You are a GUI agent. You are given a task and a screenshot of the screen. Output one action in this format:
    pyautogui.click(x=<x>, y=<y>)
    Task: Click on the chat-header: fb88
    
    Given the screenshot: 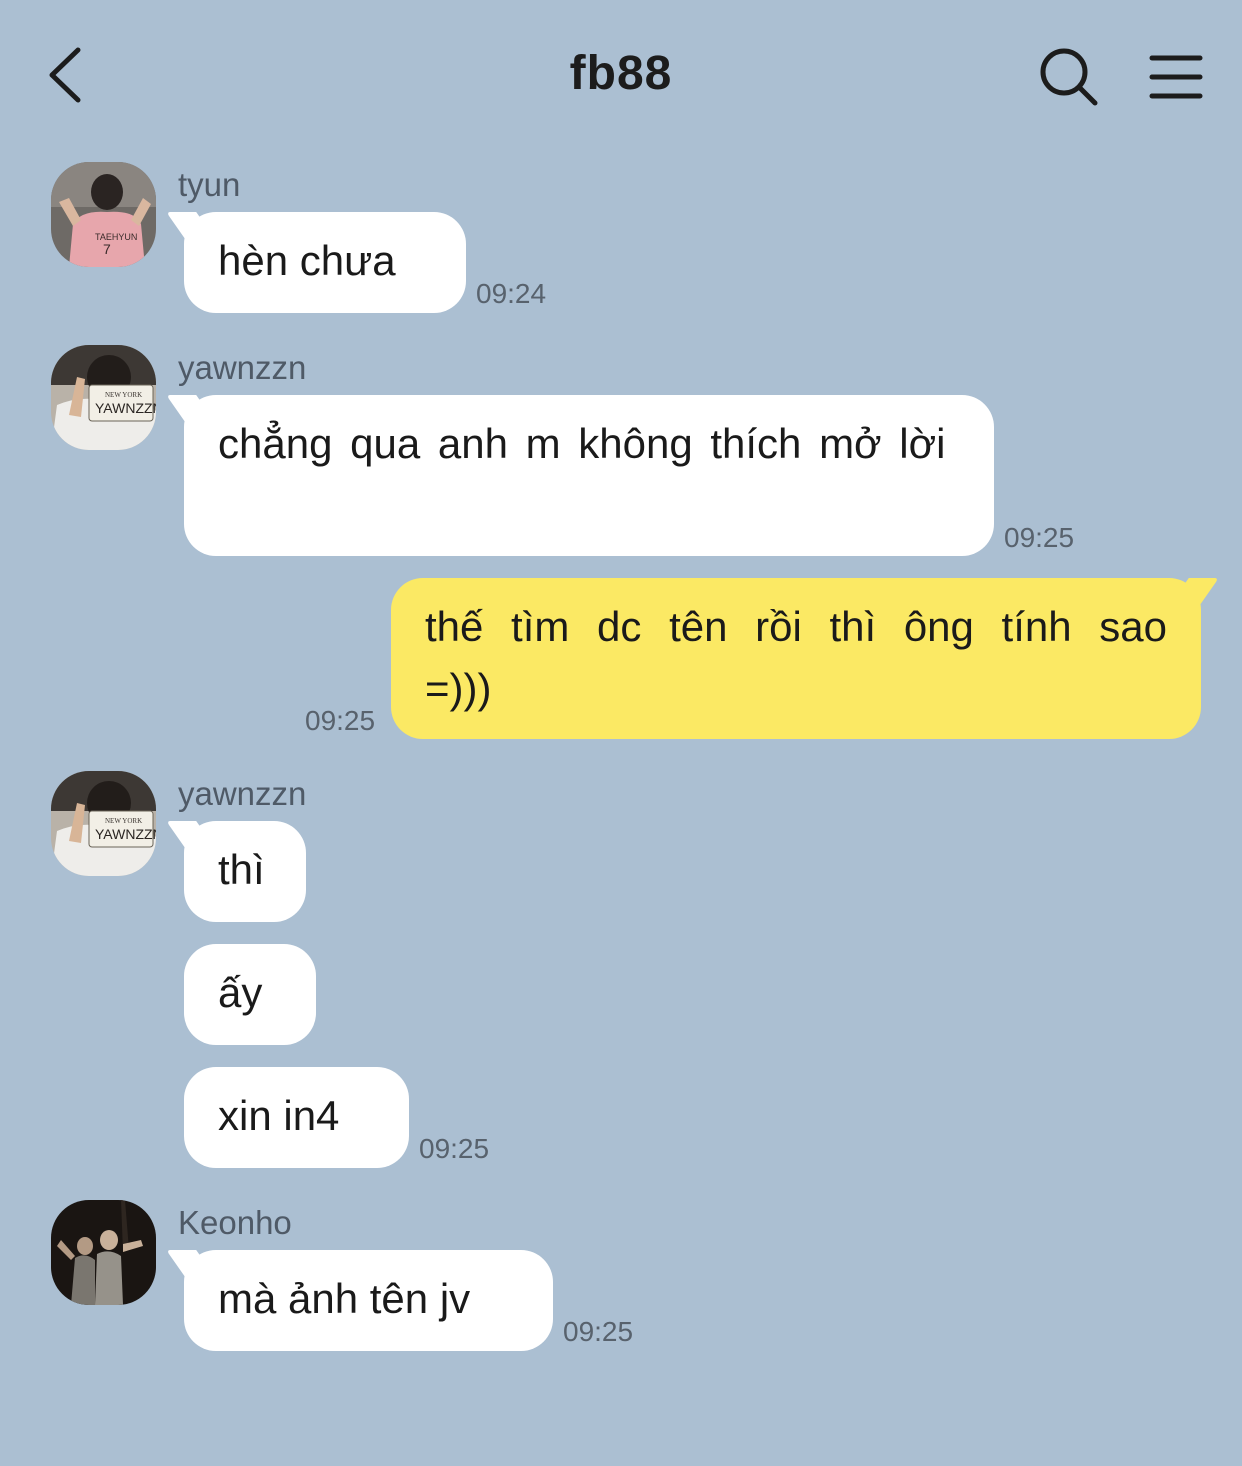 What is the action you would take?
    pyautogui.click(x=621, y=75)
    